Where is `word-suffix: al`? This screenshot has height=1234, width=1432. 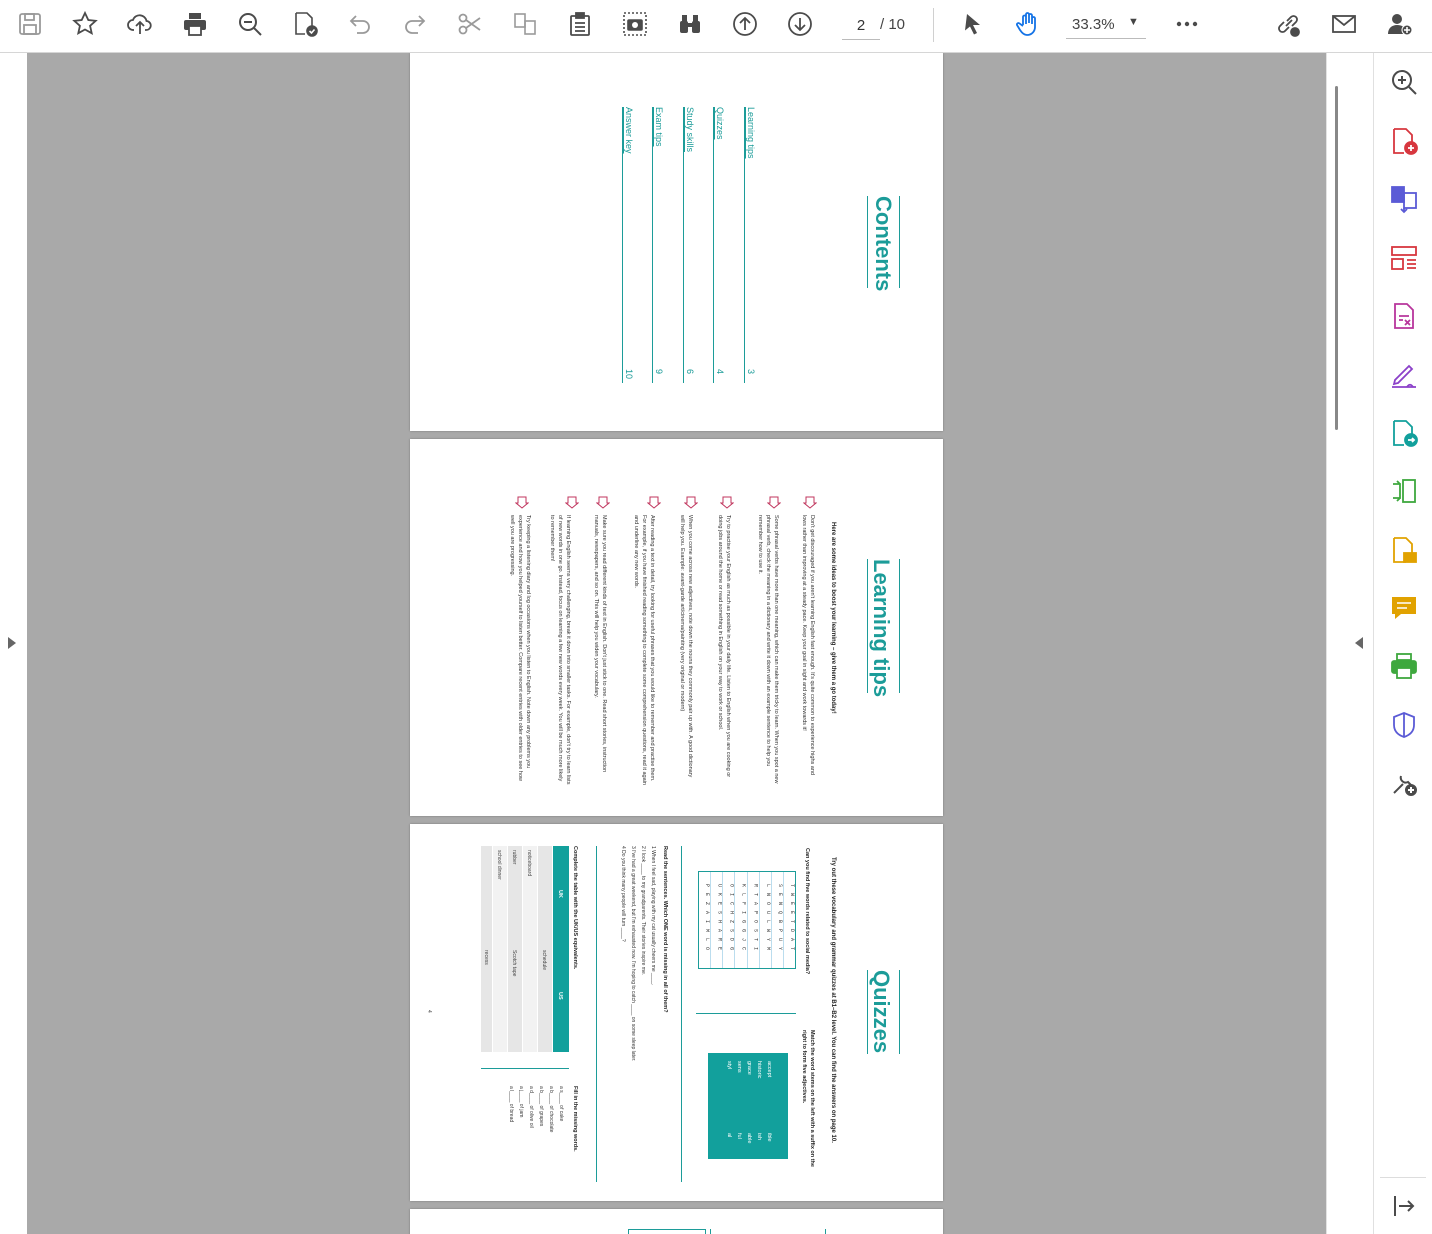 word-suffix: al is located at coordinates (729, 1135).